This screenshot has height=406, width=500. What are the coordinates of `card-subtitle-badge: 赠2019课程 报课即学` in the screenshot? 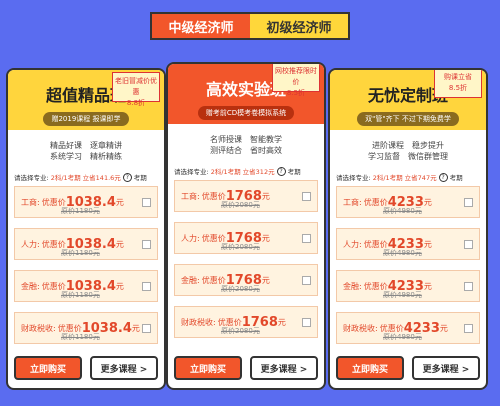 It's located at (86, 119).